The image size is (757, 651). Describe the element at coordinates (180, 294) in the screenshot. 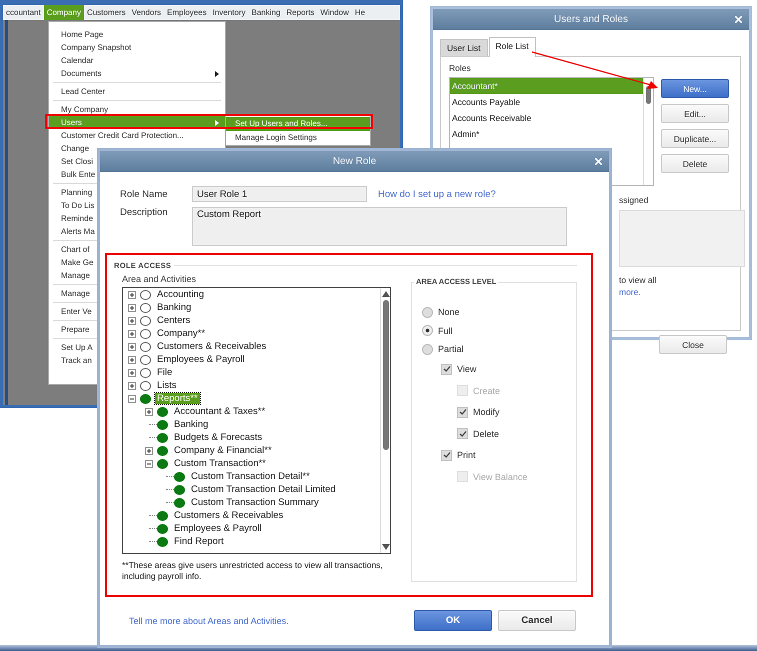

I see `tree-item: Accounting` at that location.